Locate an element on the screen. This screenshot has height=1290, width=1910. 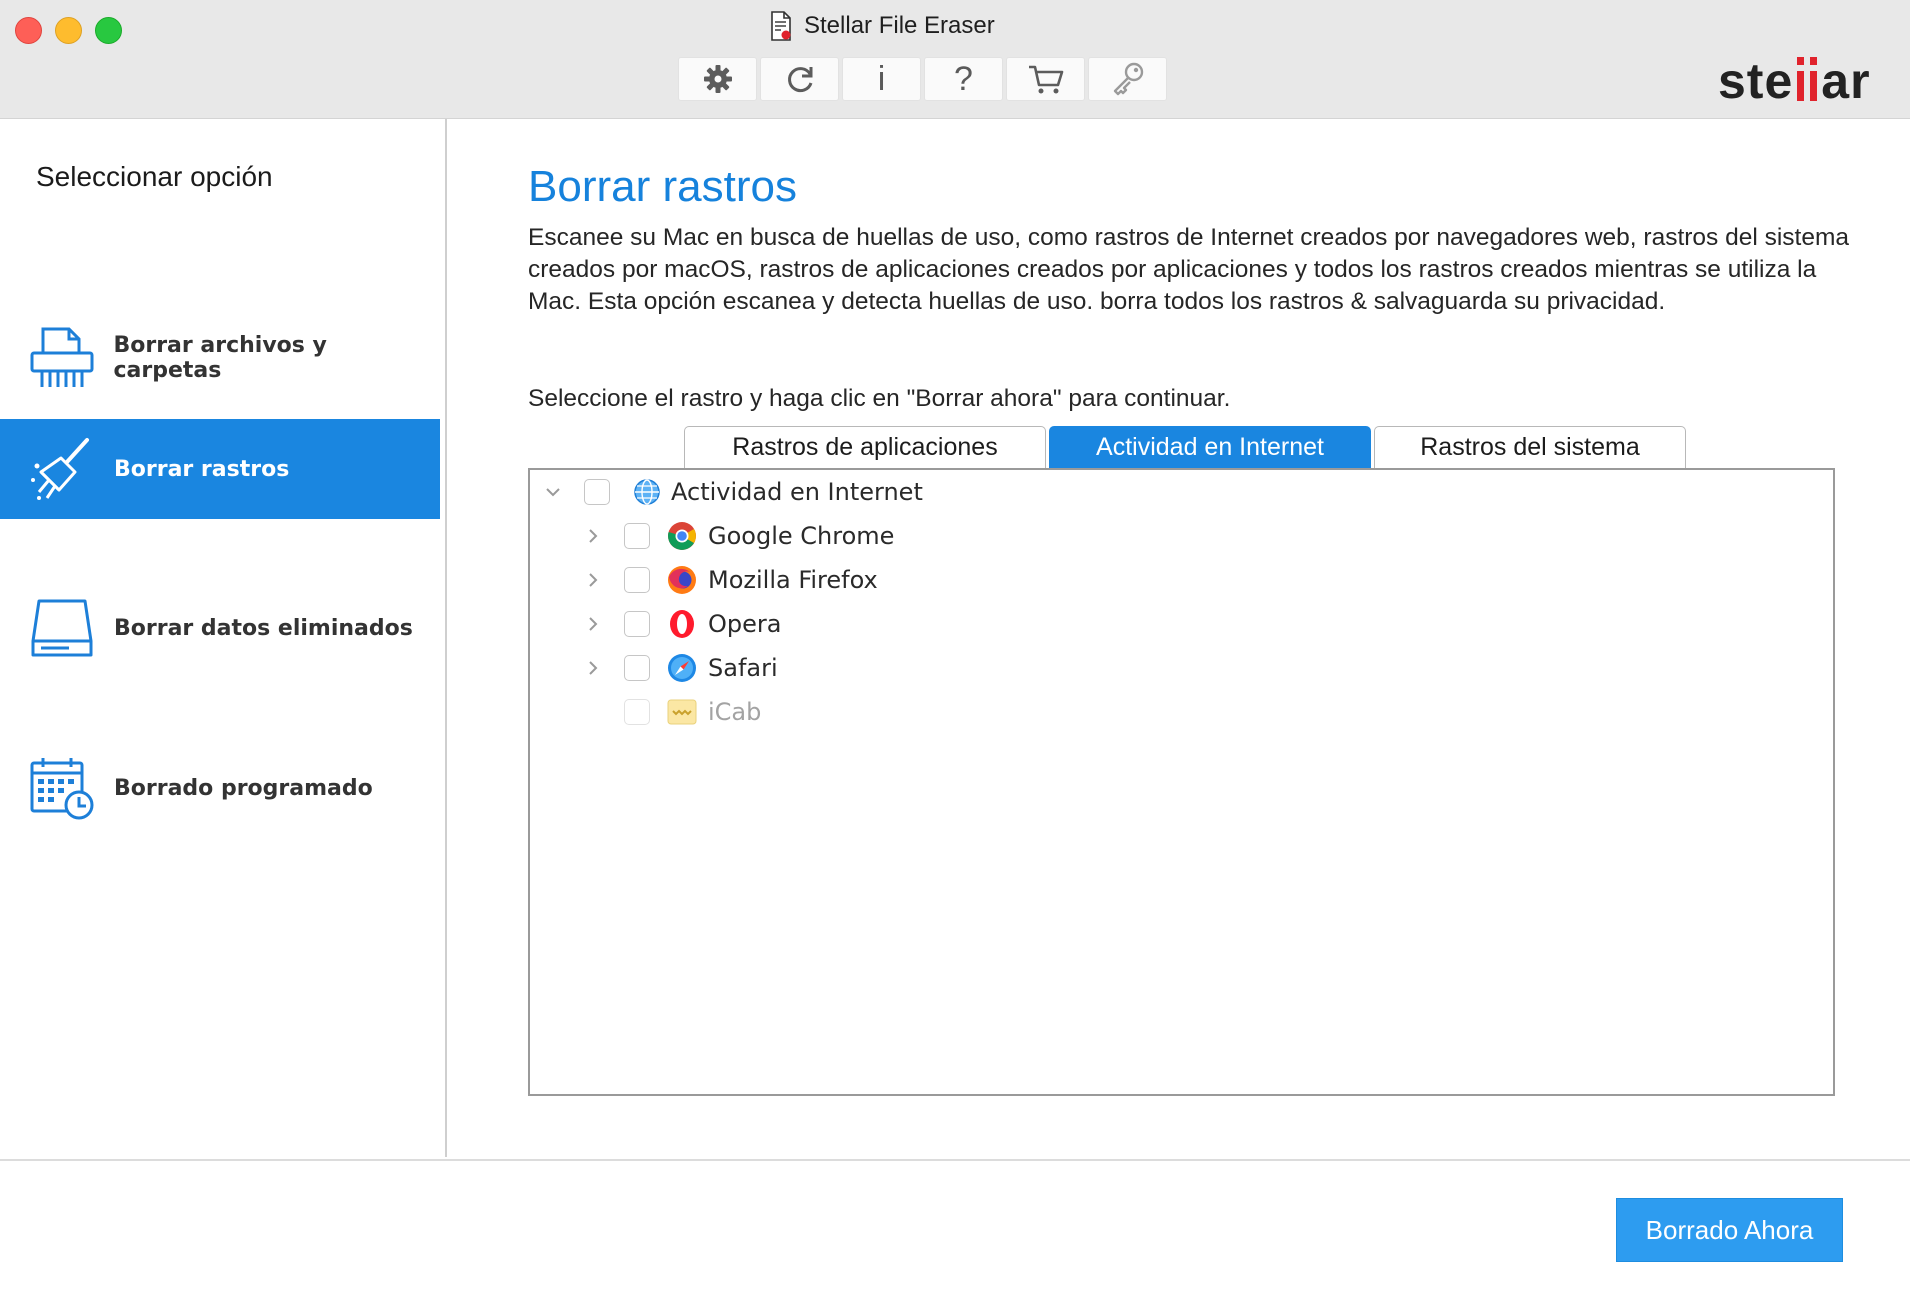
activate-button is located at coordinates (1127, 79).